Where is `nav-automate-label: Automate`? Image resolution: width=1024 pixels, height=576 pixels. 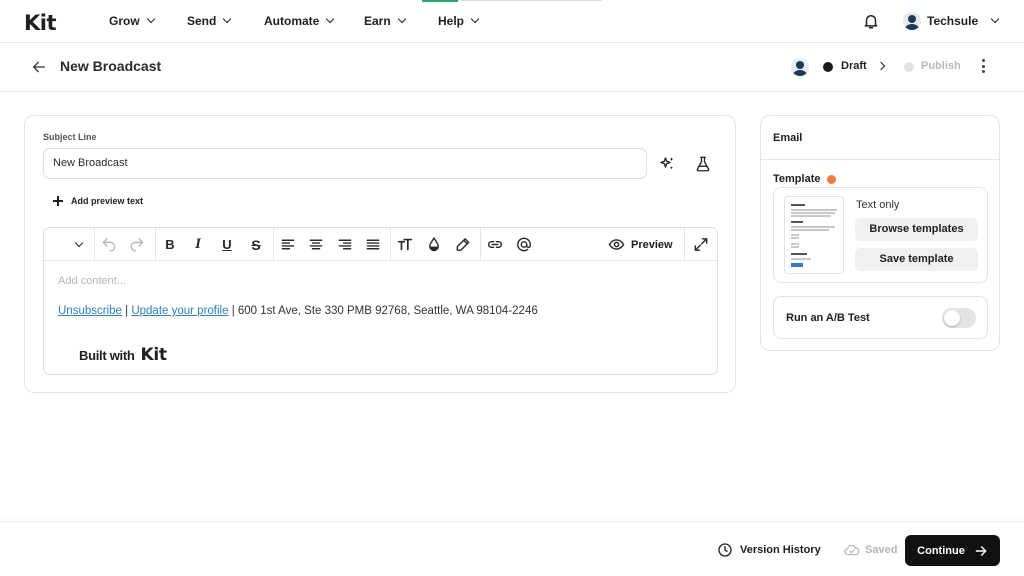
nav-automate-label: Automate is located at coordinates (292, 21).